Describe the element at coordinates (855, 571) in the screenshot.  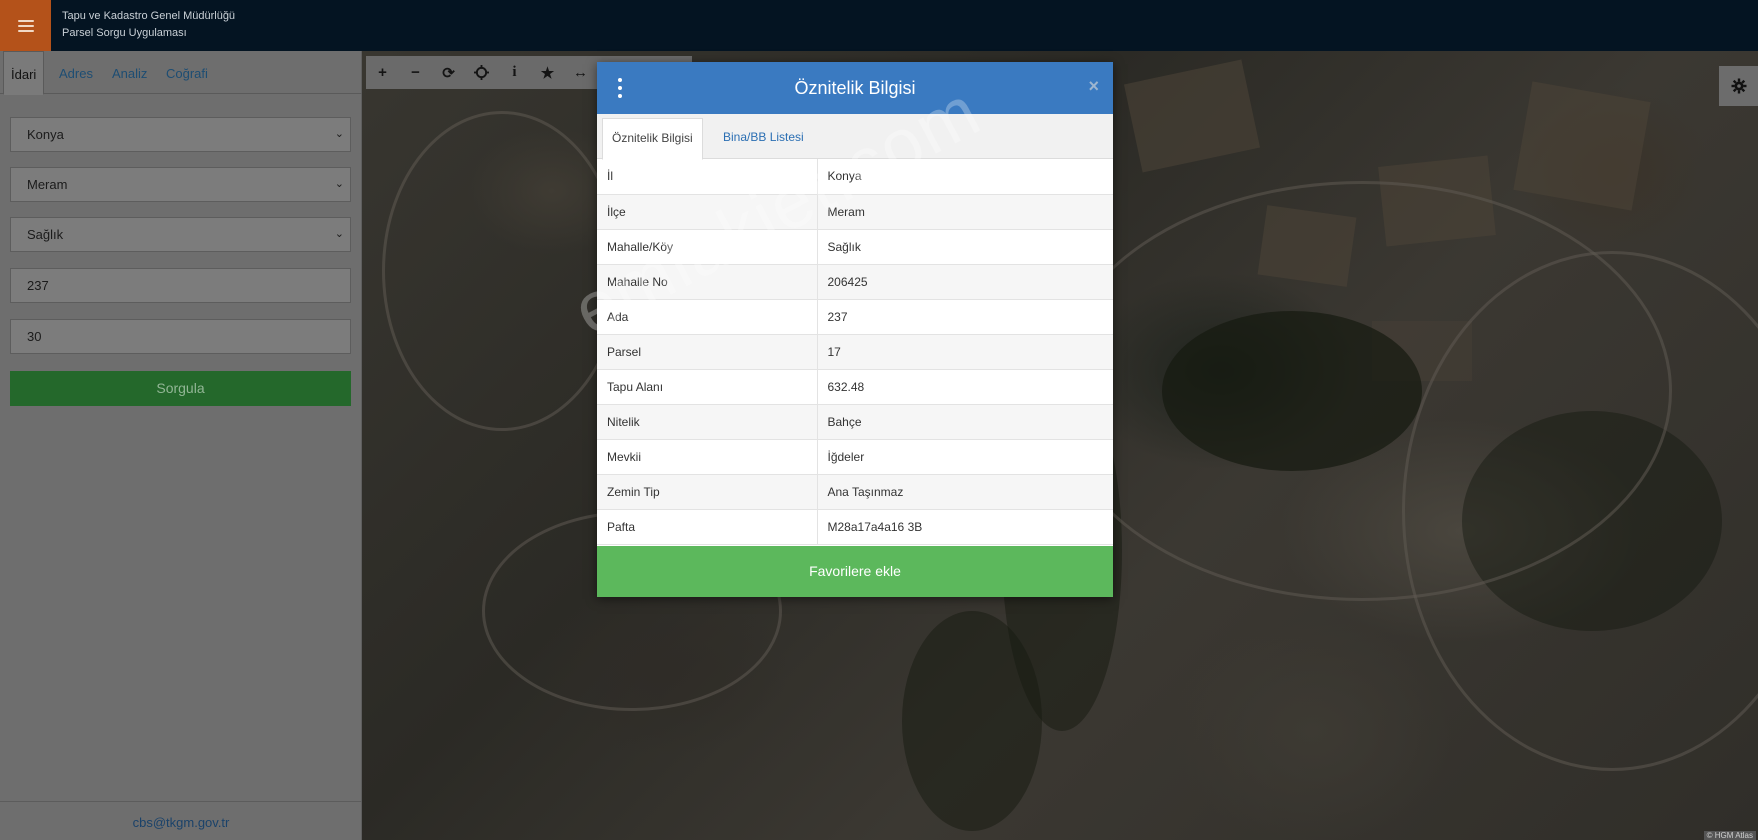
I see `add-to-favorites-button: Favorilere ekle` at that location.